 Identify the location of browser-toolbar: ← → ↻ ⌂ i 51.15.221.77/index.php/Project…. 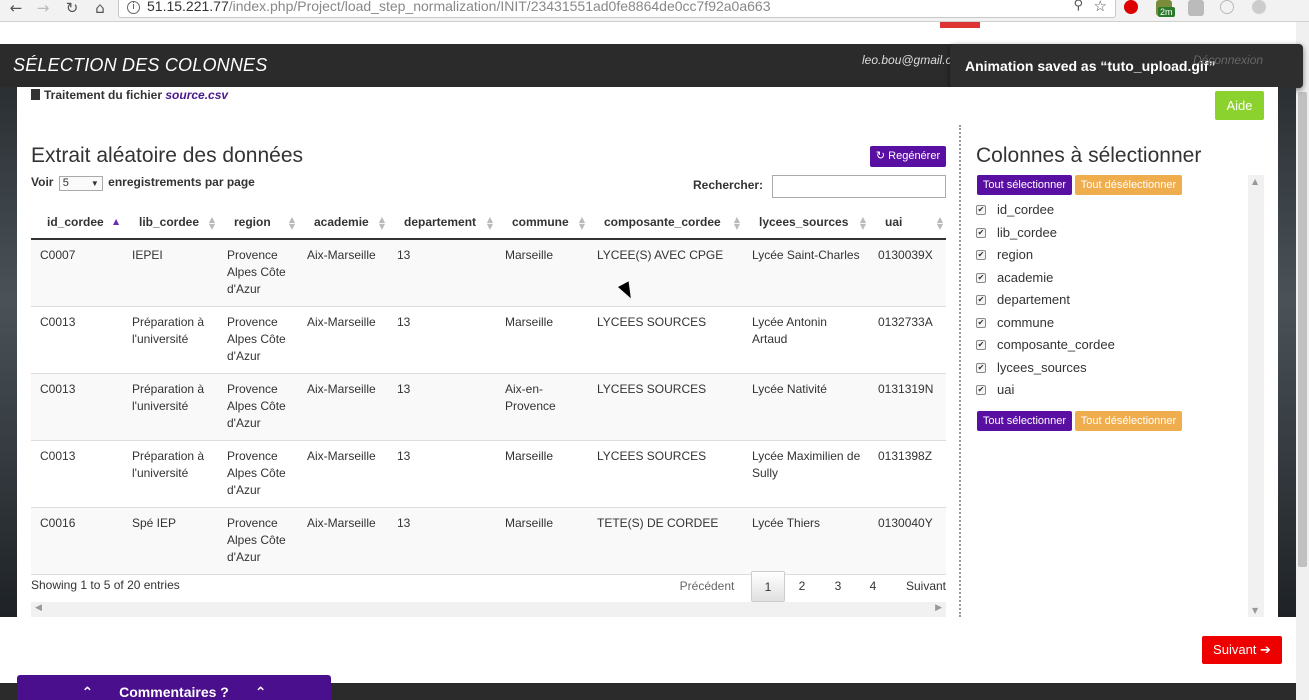
(654, 11).